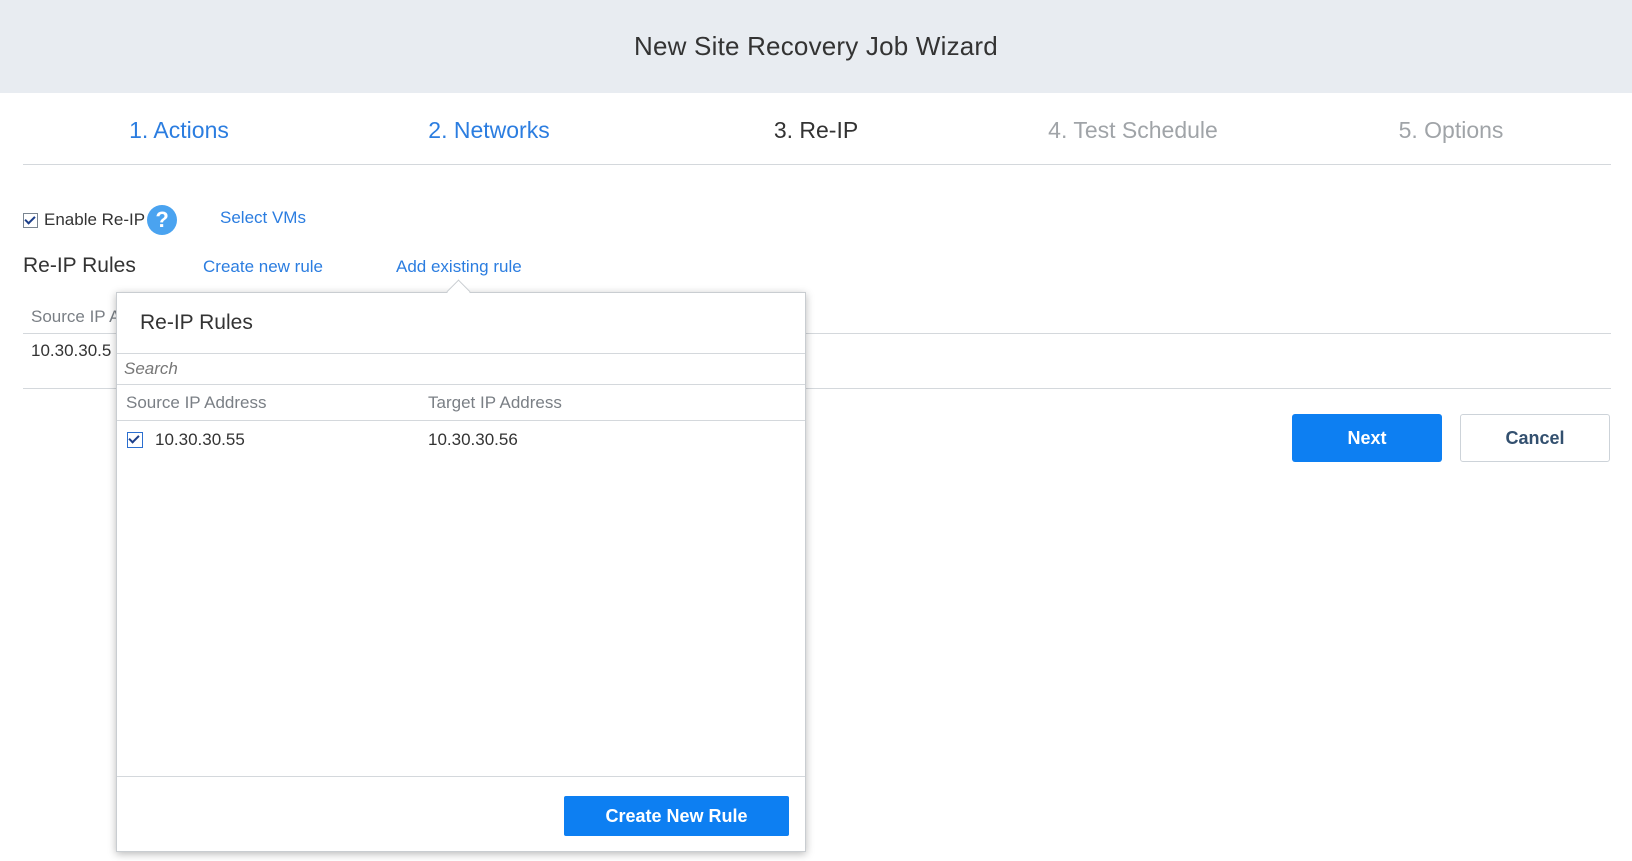 Image resolution: width=1632 pixels, height=861 pixels. What do you see at coordinates (71, 350) in the screenshot?
I see `rules-row-source: 10.30.30.5` at bounding box center [71, 350].